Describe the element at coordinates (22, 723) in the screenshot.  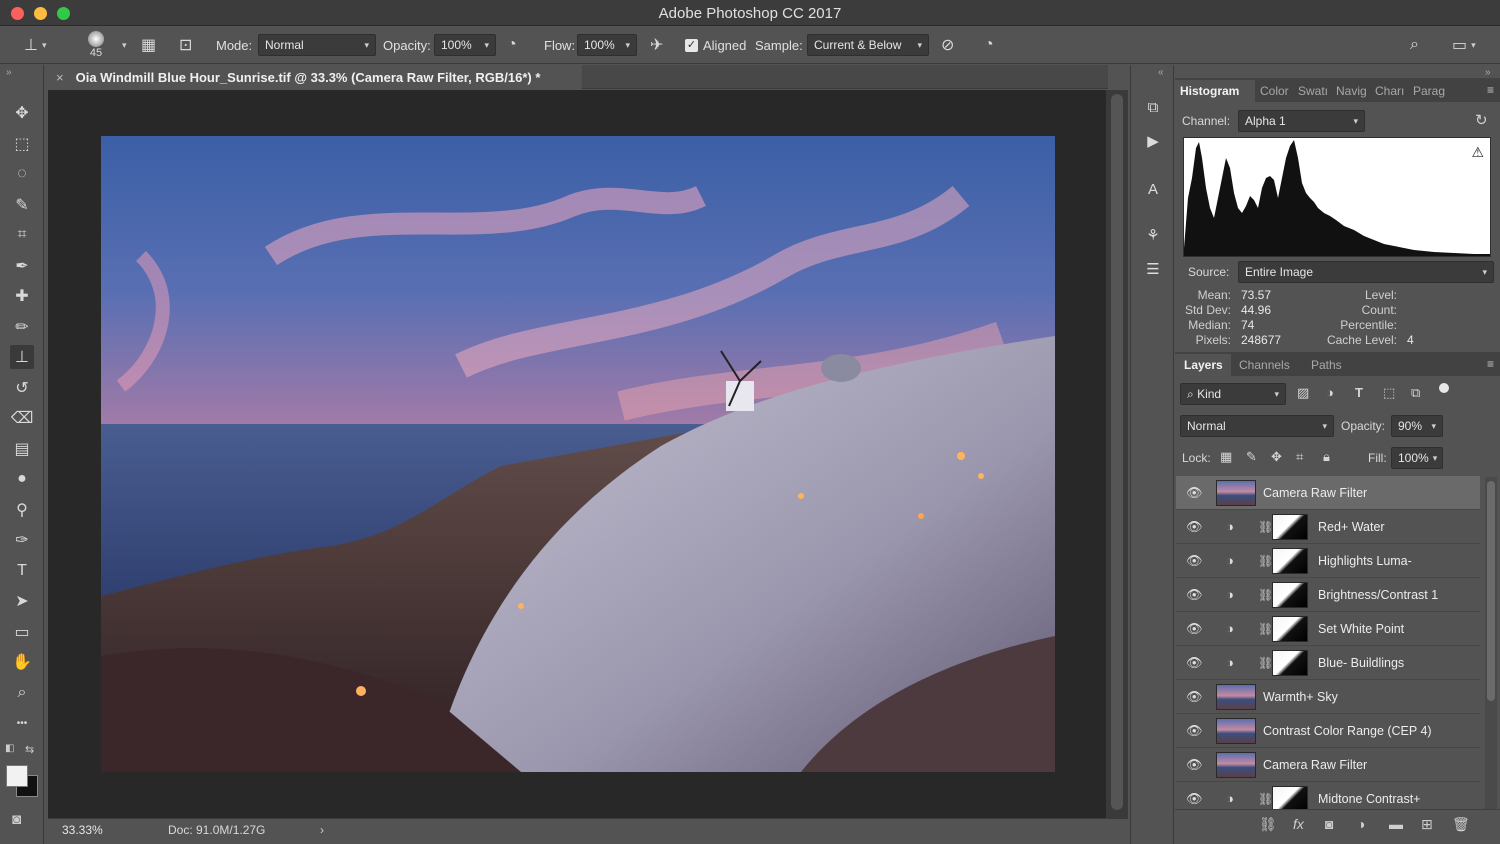
I see `more-tools: •••` at that location.